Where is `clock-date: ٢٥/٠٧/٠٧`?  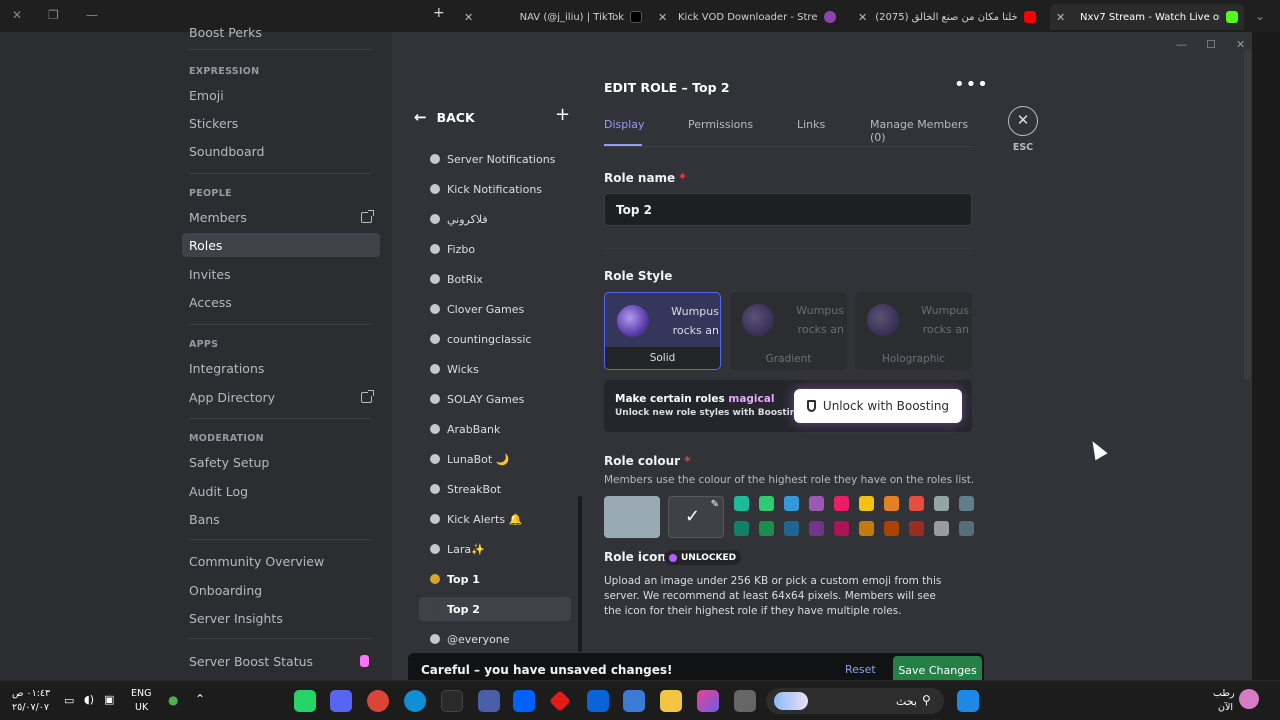 clock-date: ٢٥/٠٧/٠٧ is located at coordinates (30, 707).